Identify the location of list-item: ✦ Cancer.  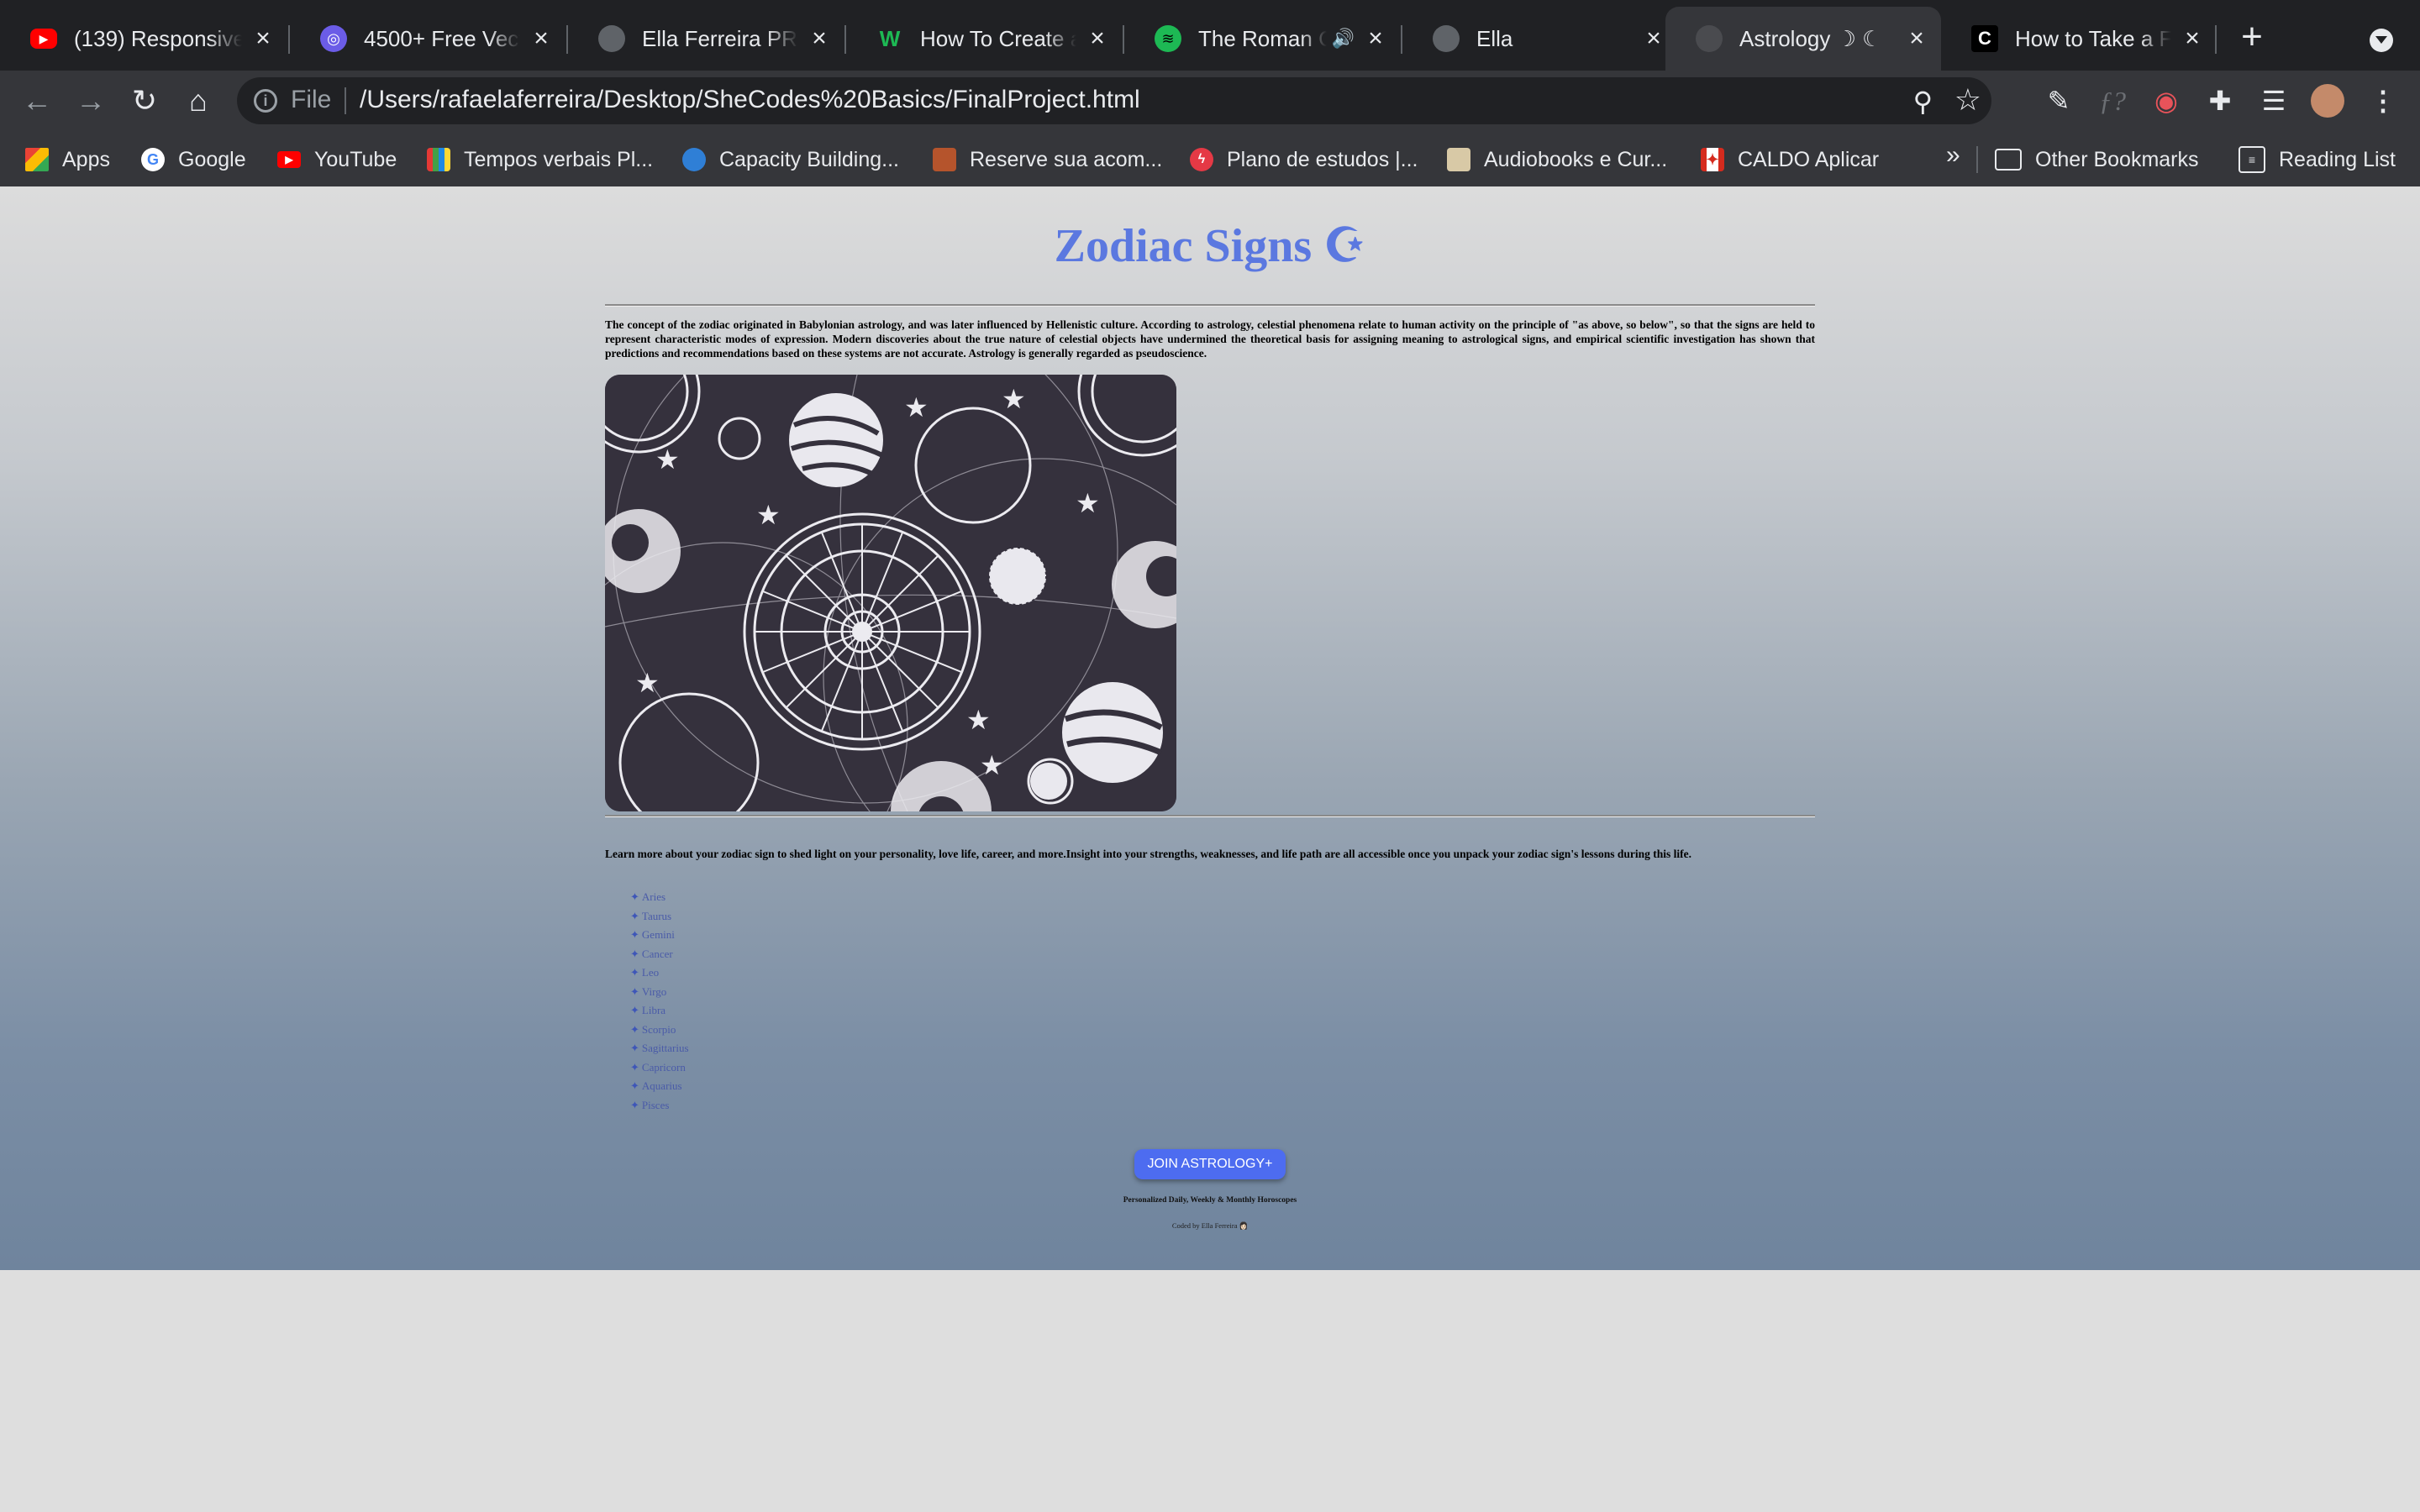
(659, 957).